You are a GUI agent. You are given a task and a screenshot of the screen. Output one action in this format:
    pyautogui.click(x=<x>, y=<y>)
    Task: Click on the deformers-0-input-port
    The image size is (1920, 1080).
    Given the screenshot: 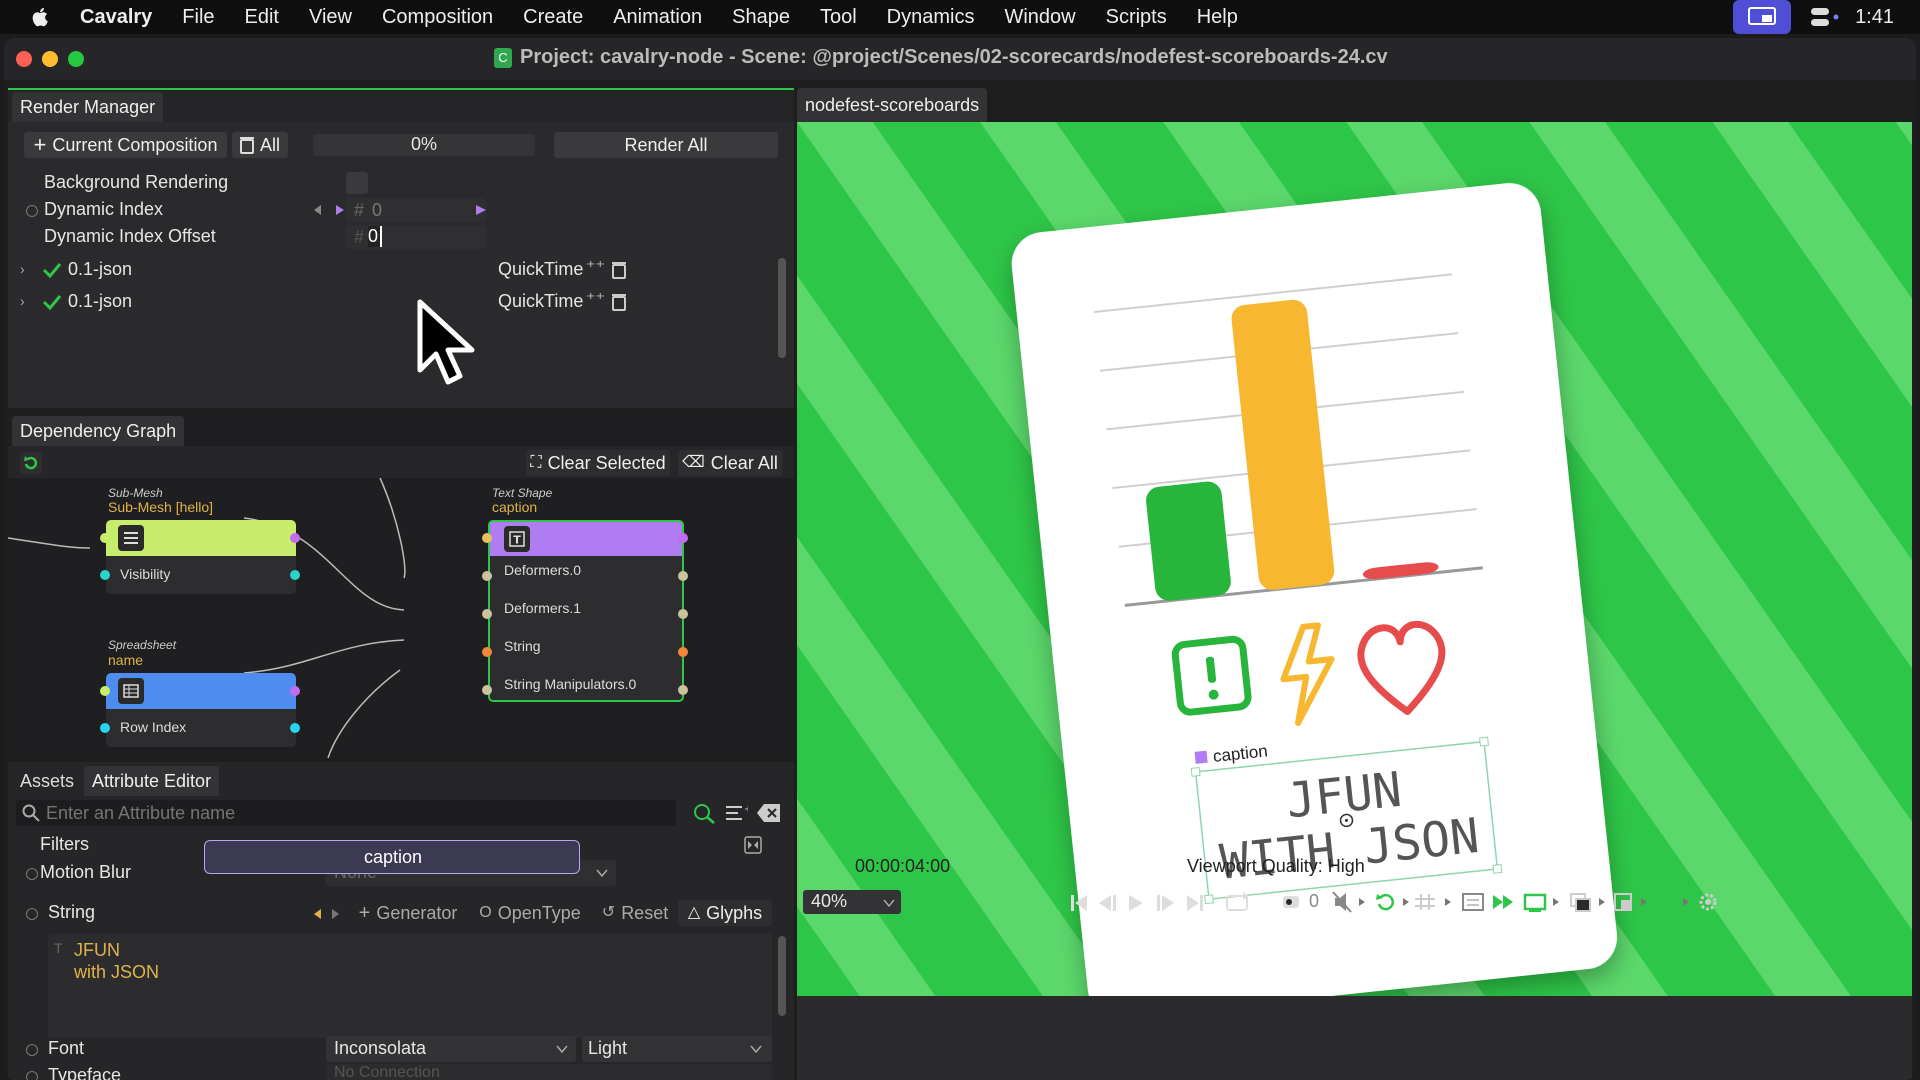 What is the action you would take?
    pyautogui.click(x=487, y=576)
    